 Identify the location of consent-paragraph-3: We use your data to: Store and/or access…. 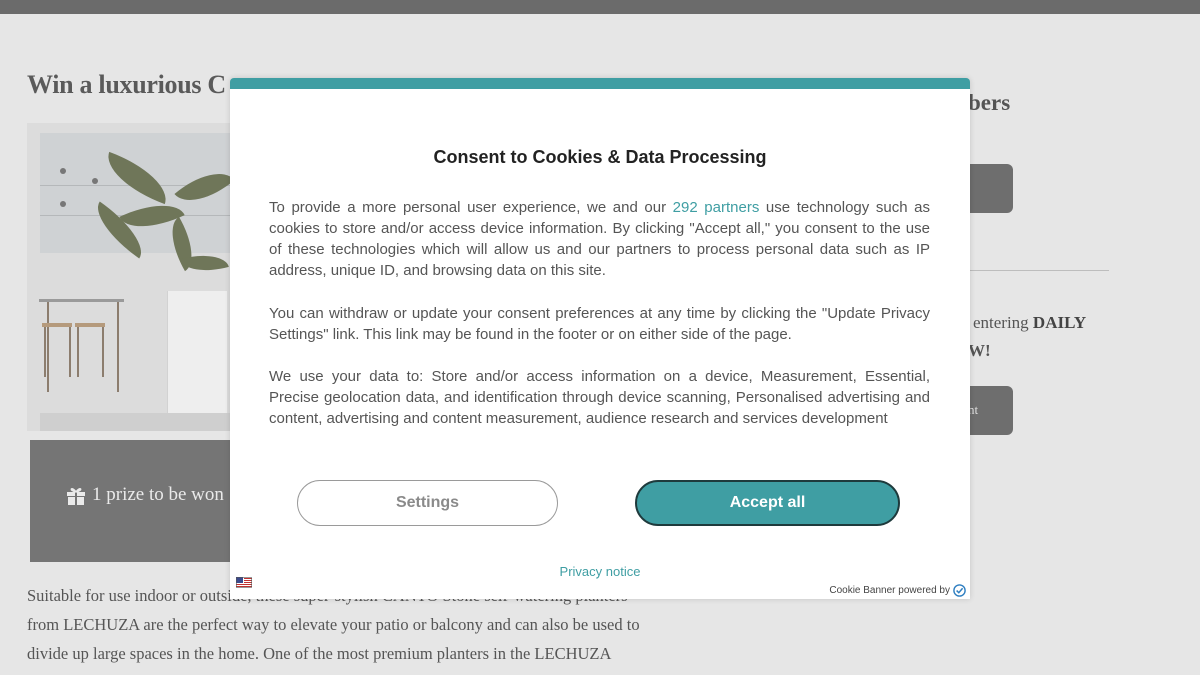
(599, 397).